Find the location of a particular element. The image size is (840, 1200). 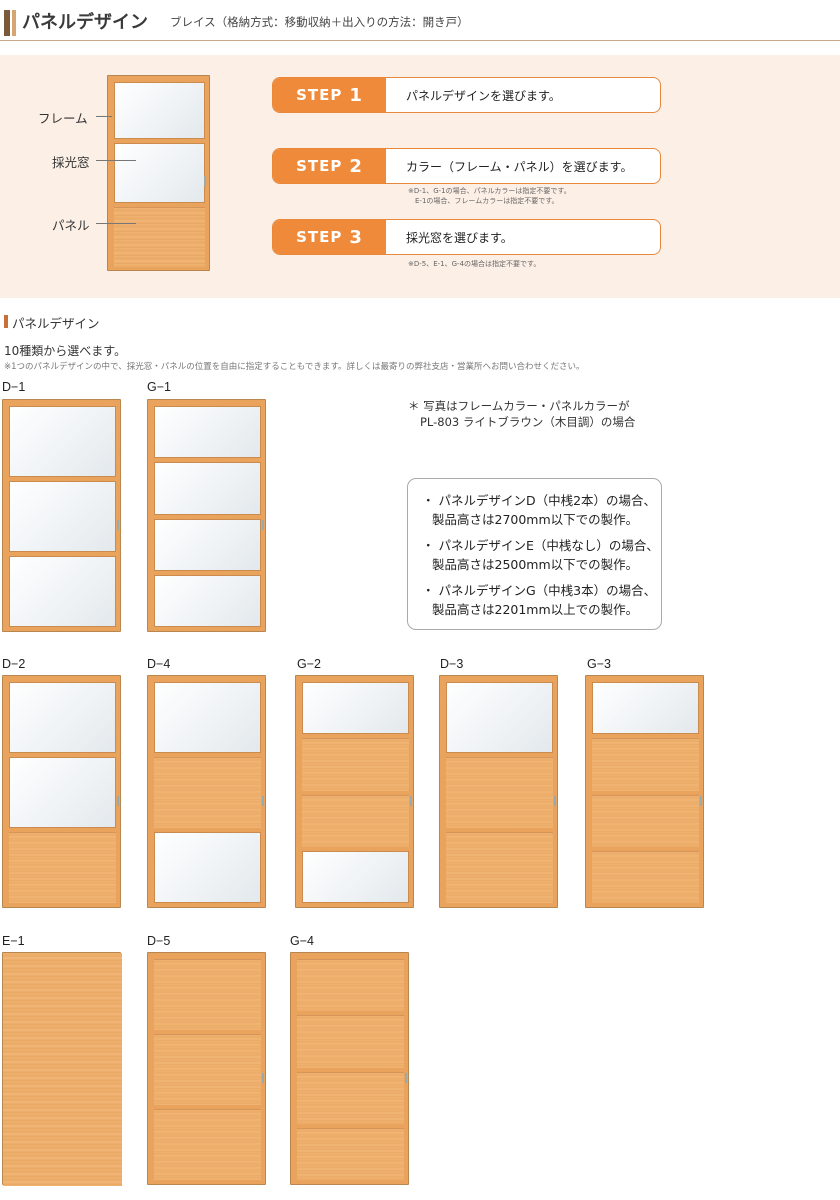

leader-frame is located at coordinates (104, 116).